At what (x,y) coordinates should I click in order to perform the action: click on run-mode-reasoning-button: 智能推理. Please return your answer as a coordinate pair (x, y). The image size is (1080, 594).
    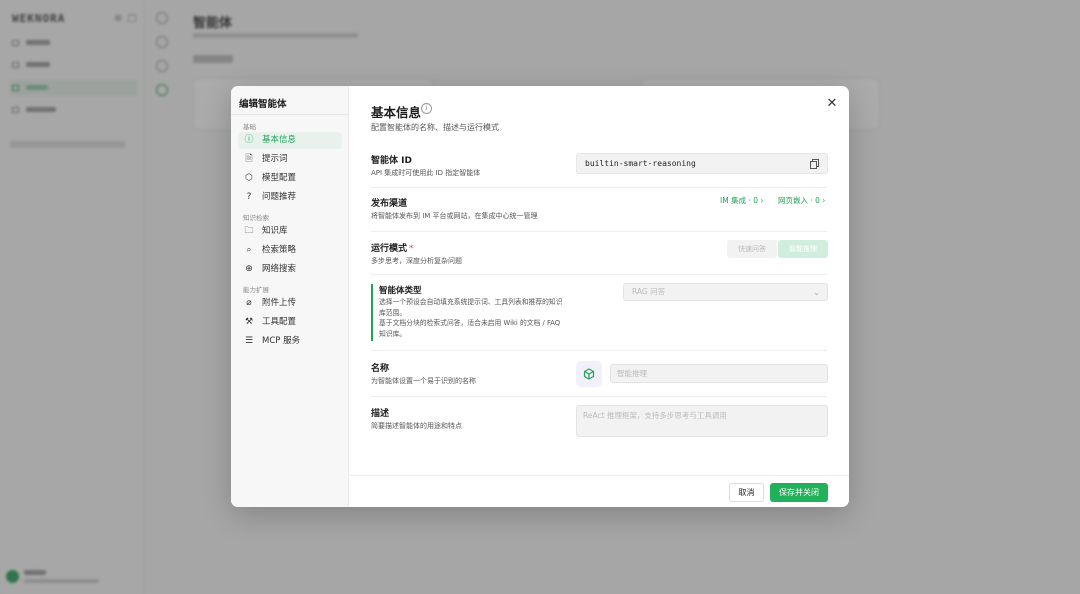
    Looking at the image, I should click on (803, 249).